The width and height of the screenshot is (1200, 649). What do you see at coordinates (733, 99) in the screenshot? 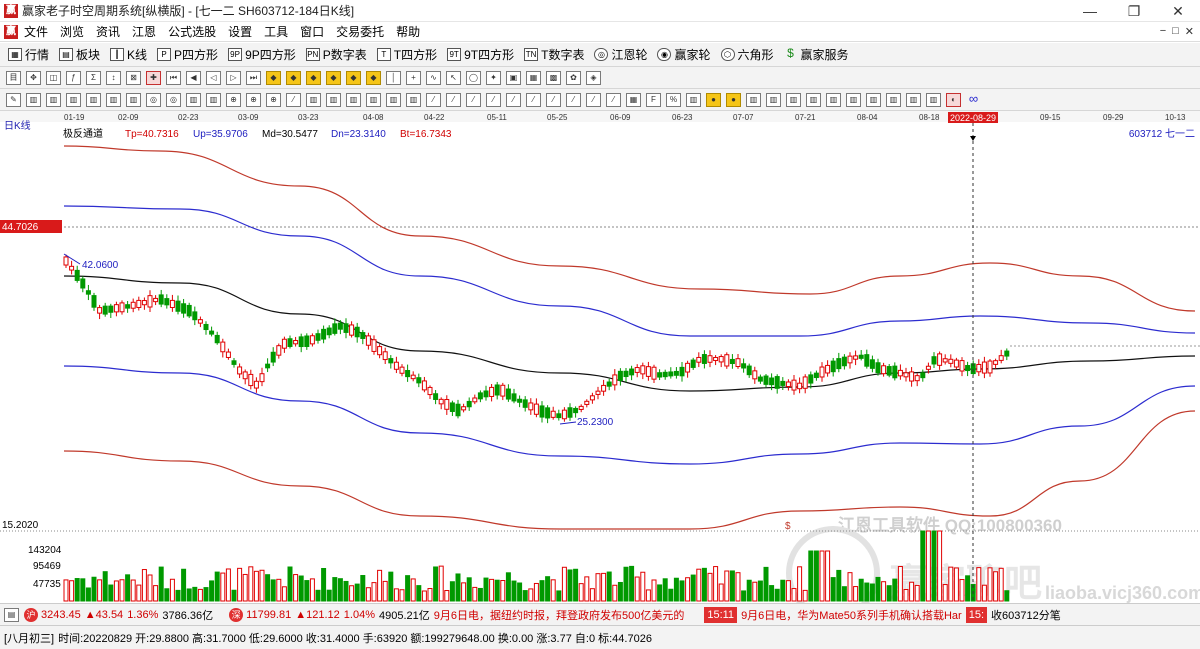
I see `coin-icon: ●` at bounding box center [733, 99].